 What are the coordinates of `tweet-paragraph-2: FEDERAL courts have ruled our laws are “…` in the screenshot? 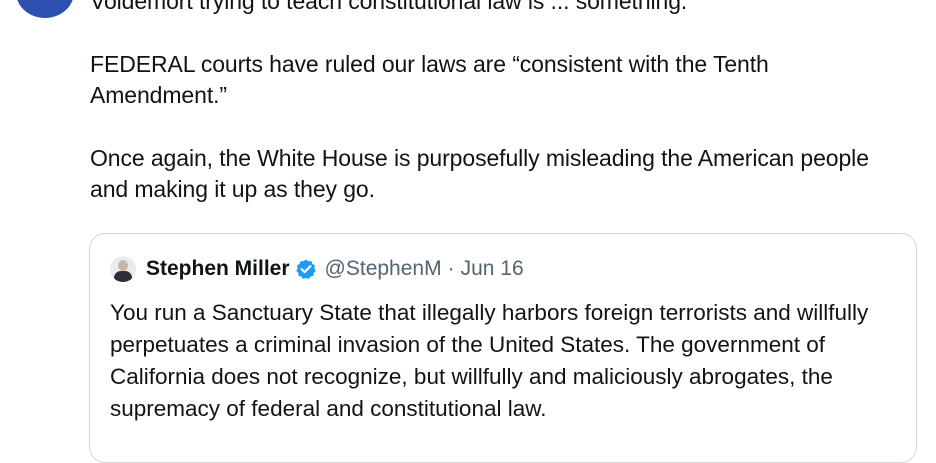 It's located at (429, 79).